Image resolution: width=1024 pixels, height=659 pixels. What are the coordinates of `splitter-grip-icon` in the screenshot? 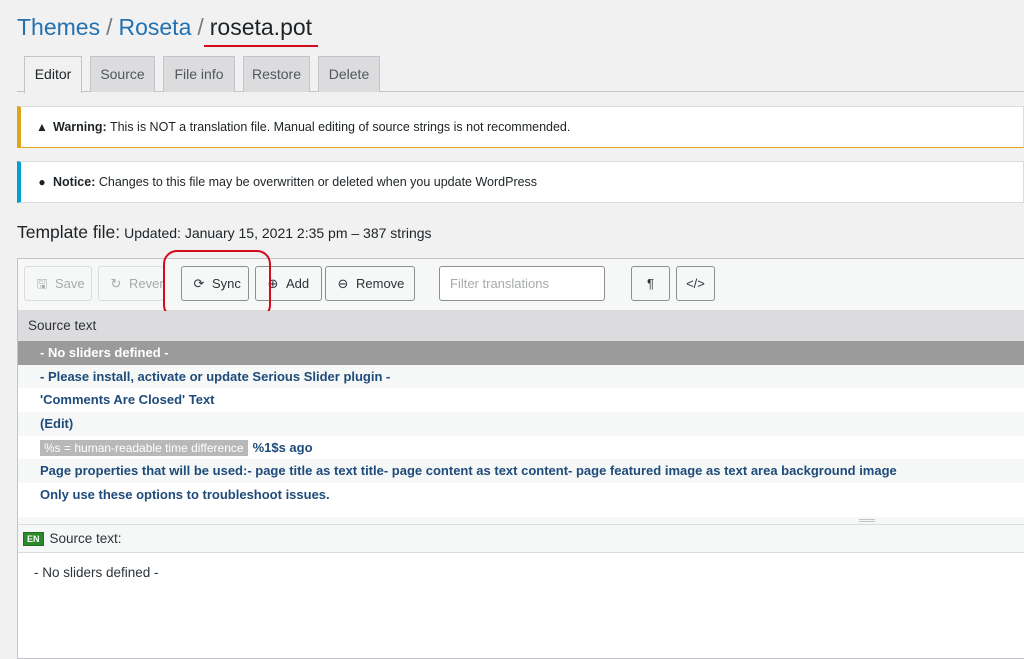 It's located at (867, 520).